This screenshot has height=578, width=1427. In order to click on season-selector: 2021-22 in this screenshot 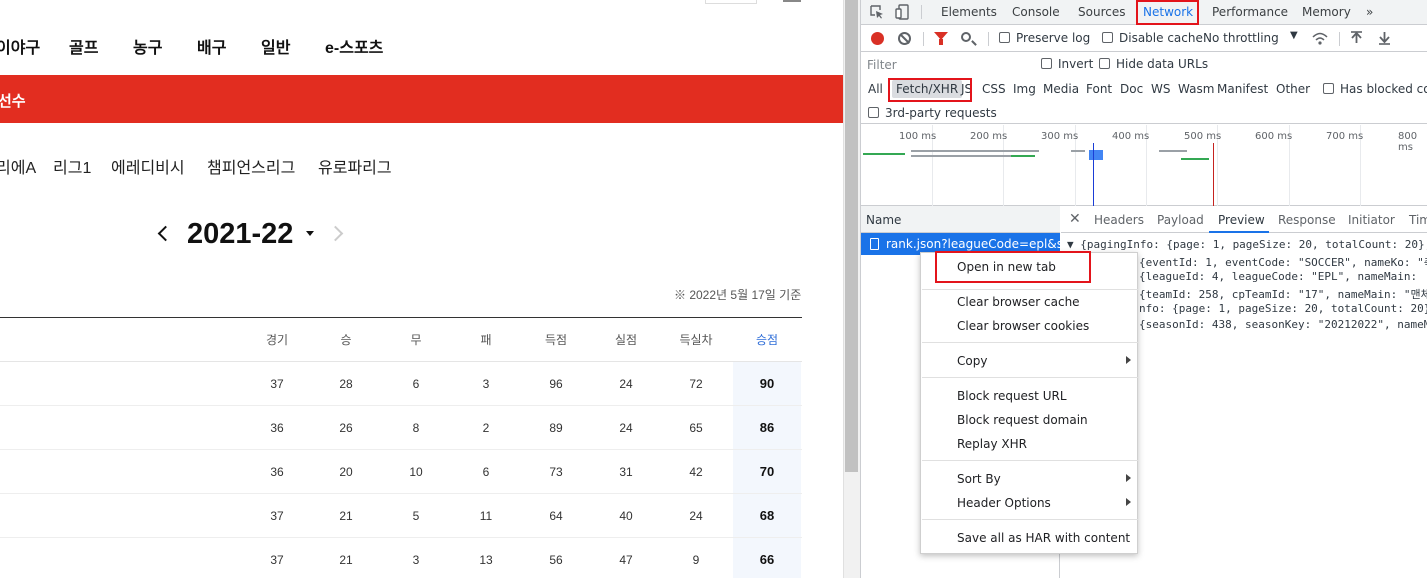, I will do `click(240, 234)`.